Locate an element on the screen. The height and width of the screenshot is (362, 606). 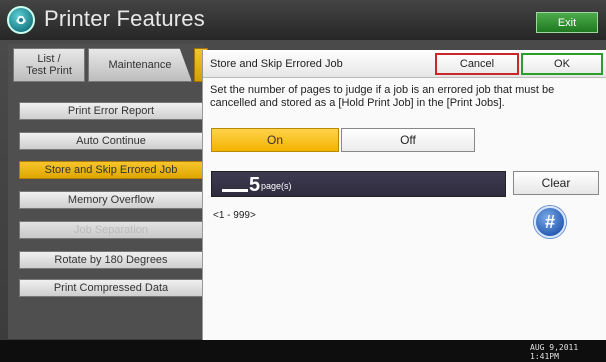
clear-button: Clear is located at coordinates (556, 183).